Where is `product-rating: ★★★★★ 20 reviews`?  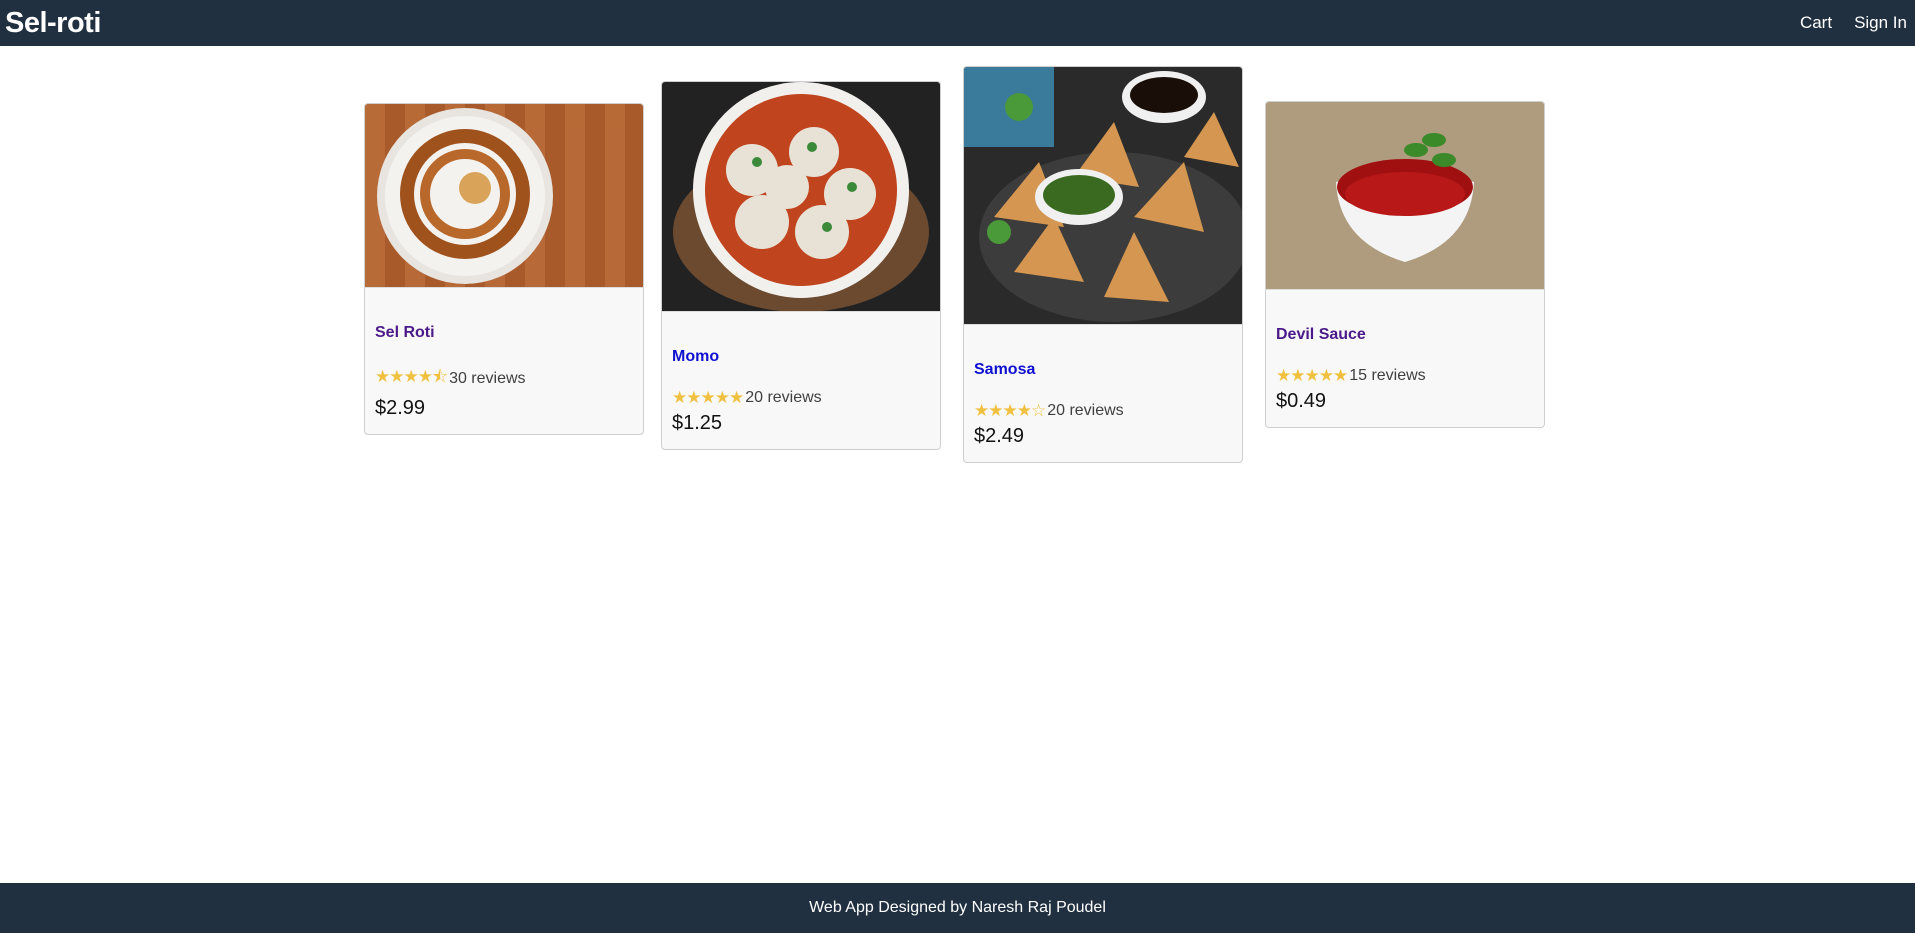
product-rating: ★★★★★ 20 reviews is located at coordinates (801, 398).